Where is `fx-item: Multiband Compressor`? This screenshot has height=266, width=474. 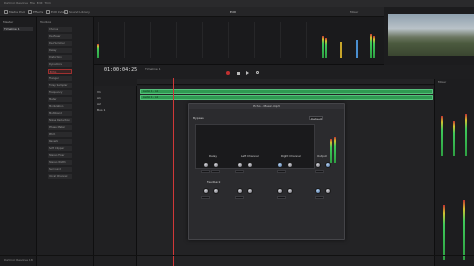 fx-item: Multiband Compressor is located at coordinates (60, 113).